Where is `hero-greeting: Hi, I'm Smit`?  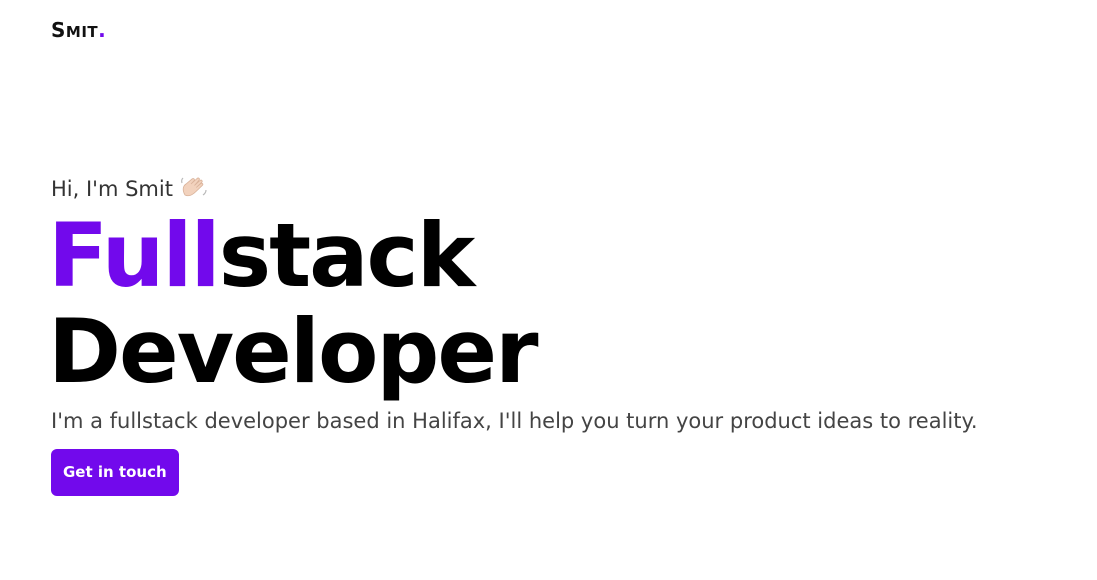 hero-greeting: Hi, I'm Smit is located at coordinates (571, 189).